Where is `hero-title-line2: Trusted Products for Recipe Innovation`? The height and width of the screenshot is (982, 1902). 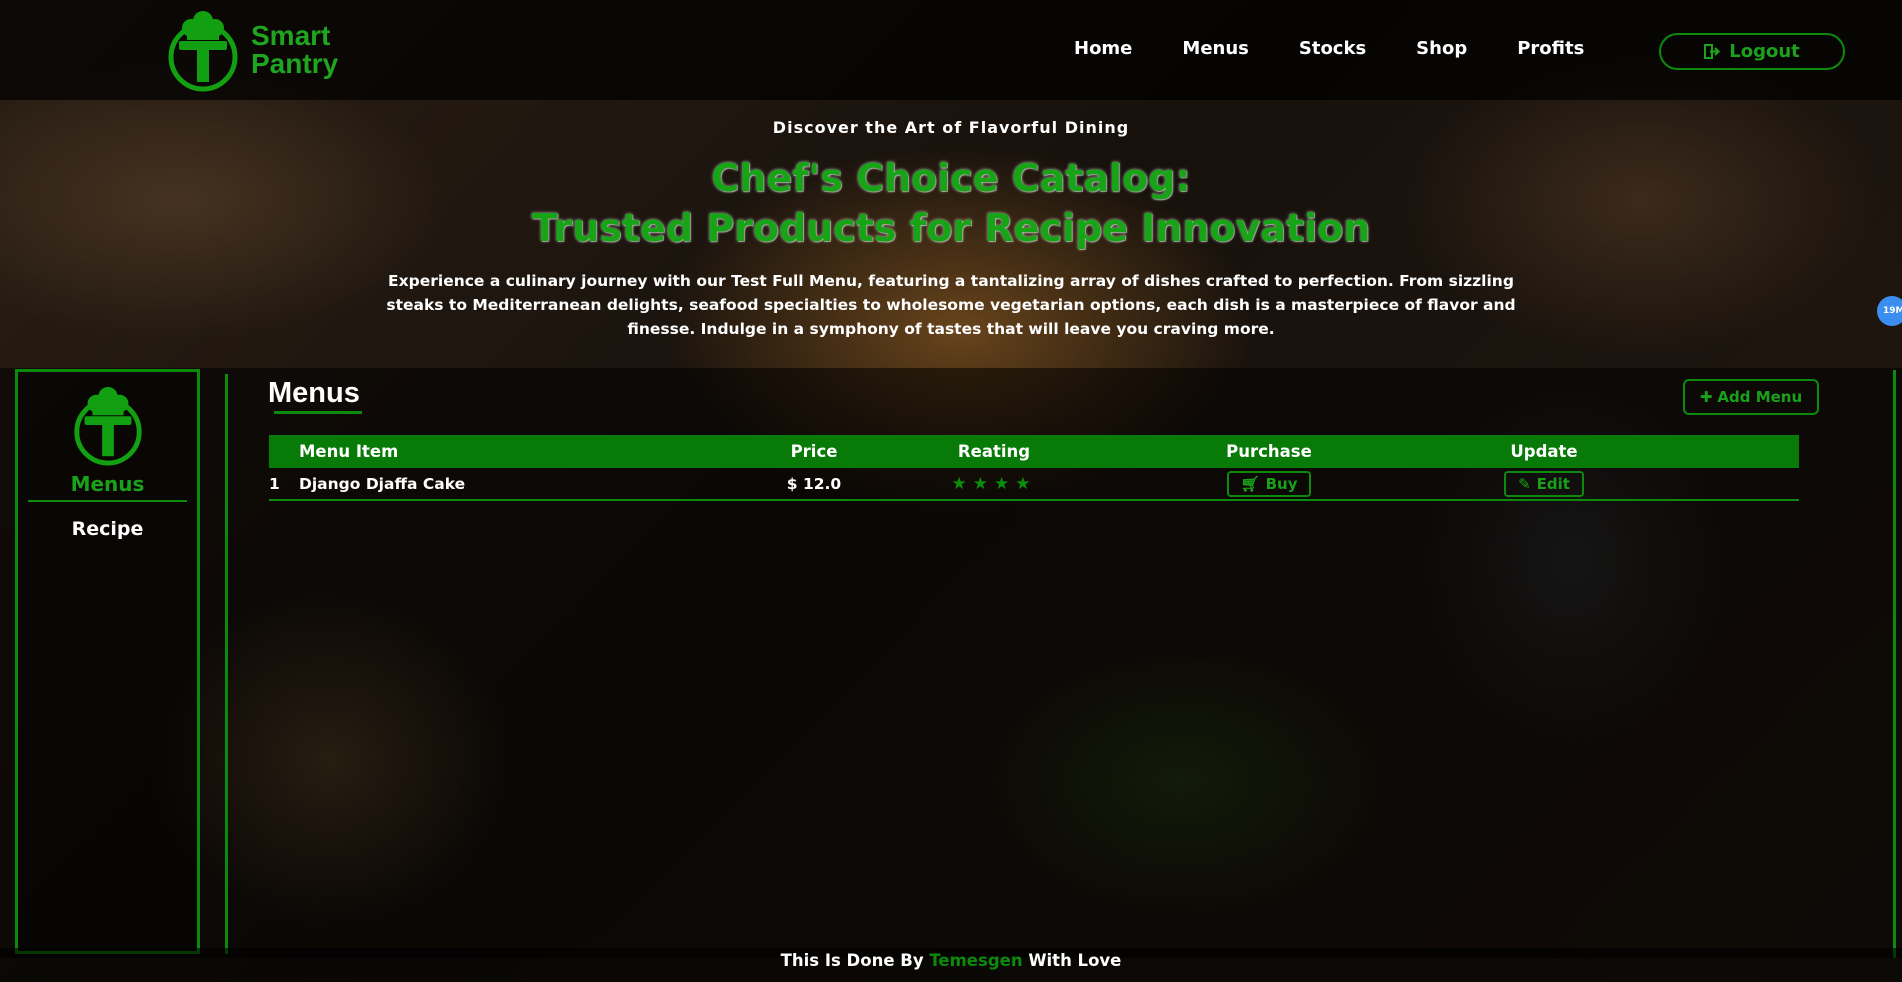 hero-title-line2: Trusted Products for Recipe Innovation is located at coordinates (951, 228).